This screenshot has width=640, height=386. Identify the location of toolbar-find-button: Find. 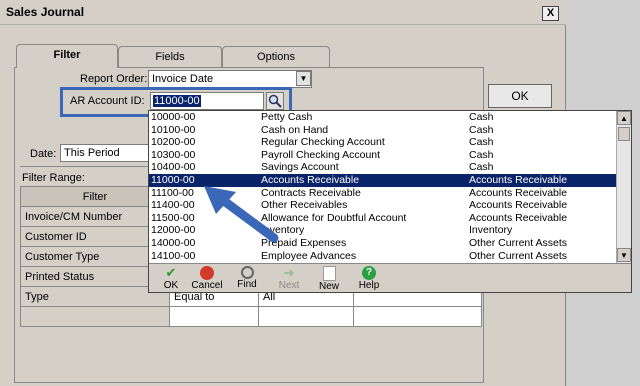
(247, 278).